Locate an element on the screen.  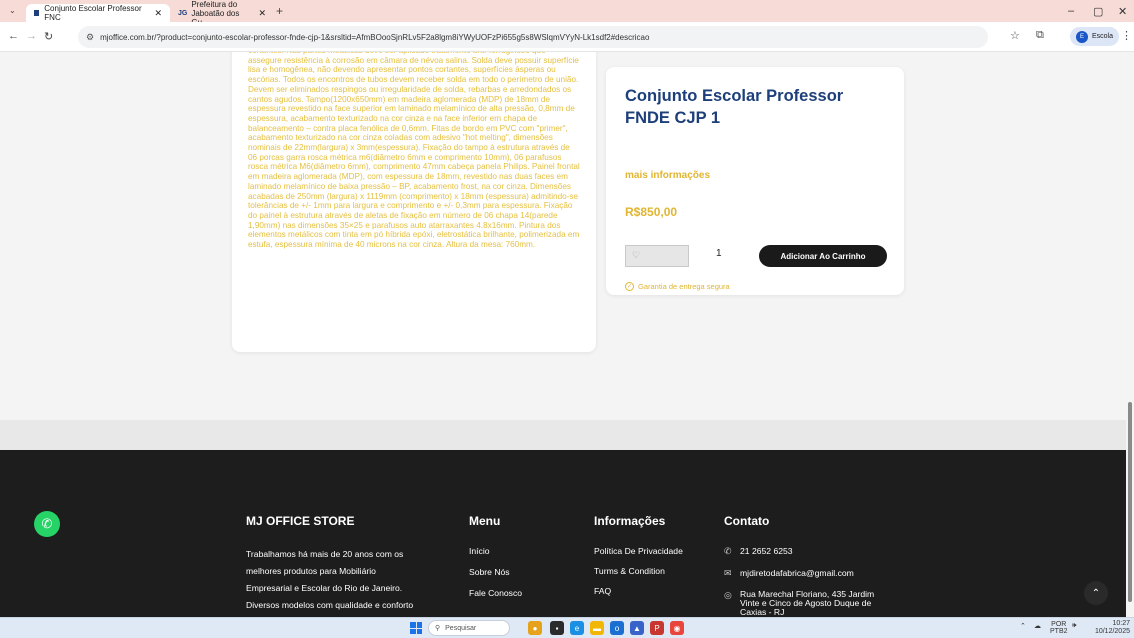
lang-label: POR is located at coordinates (1059, 624).